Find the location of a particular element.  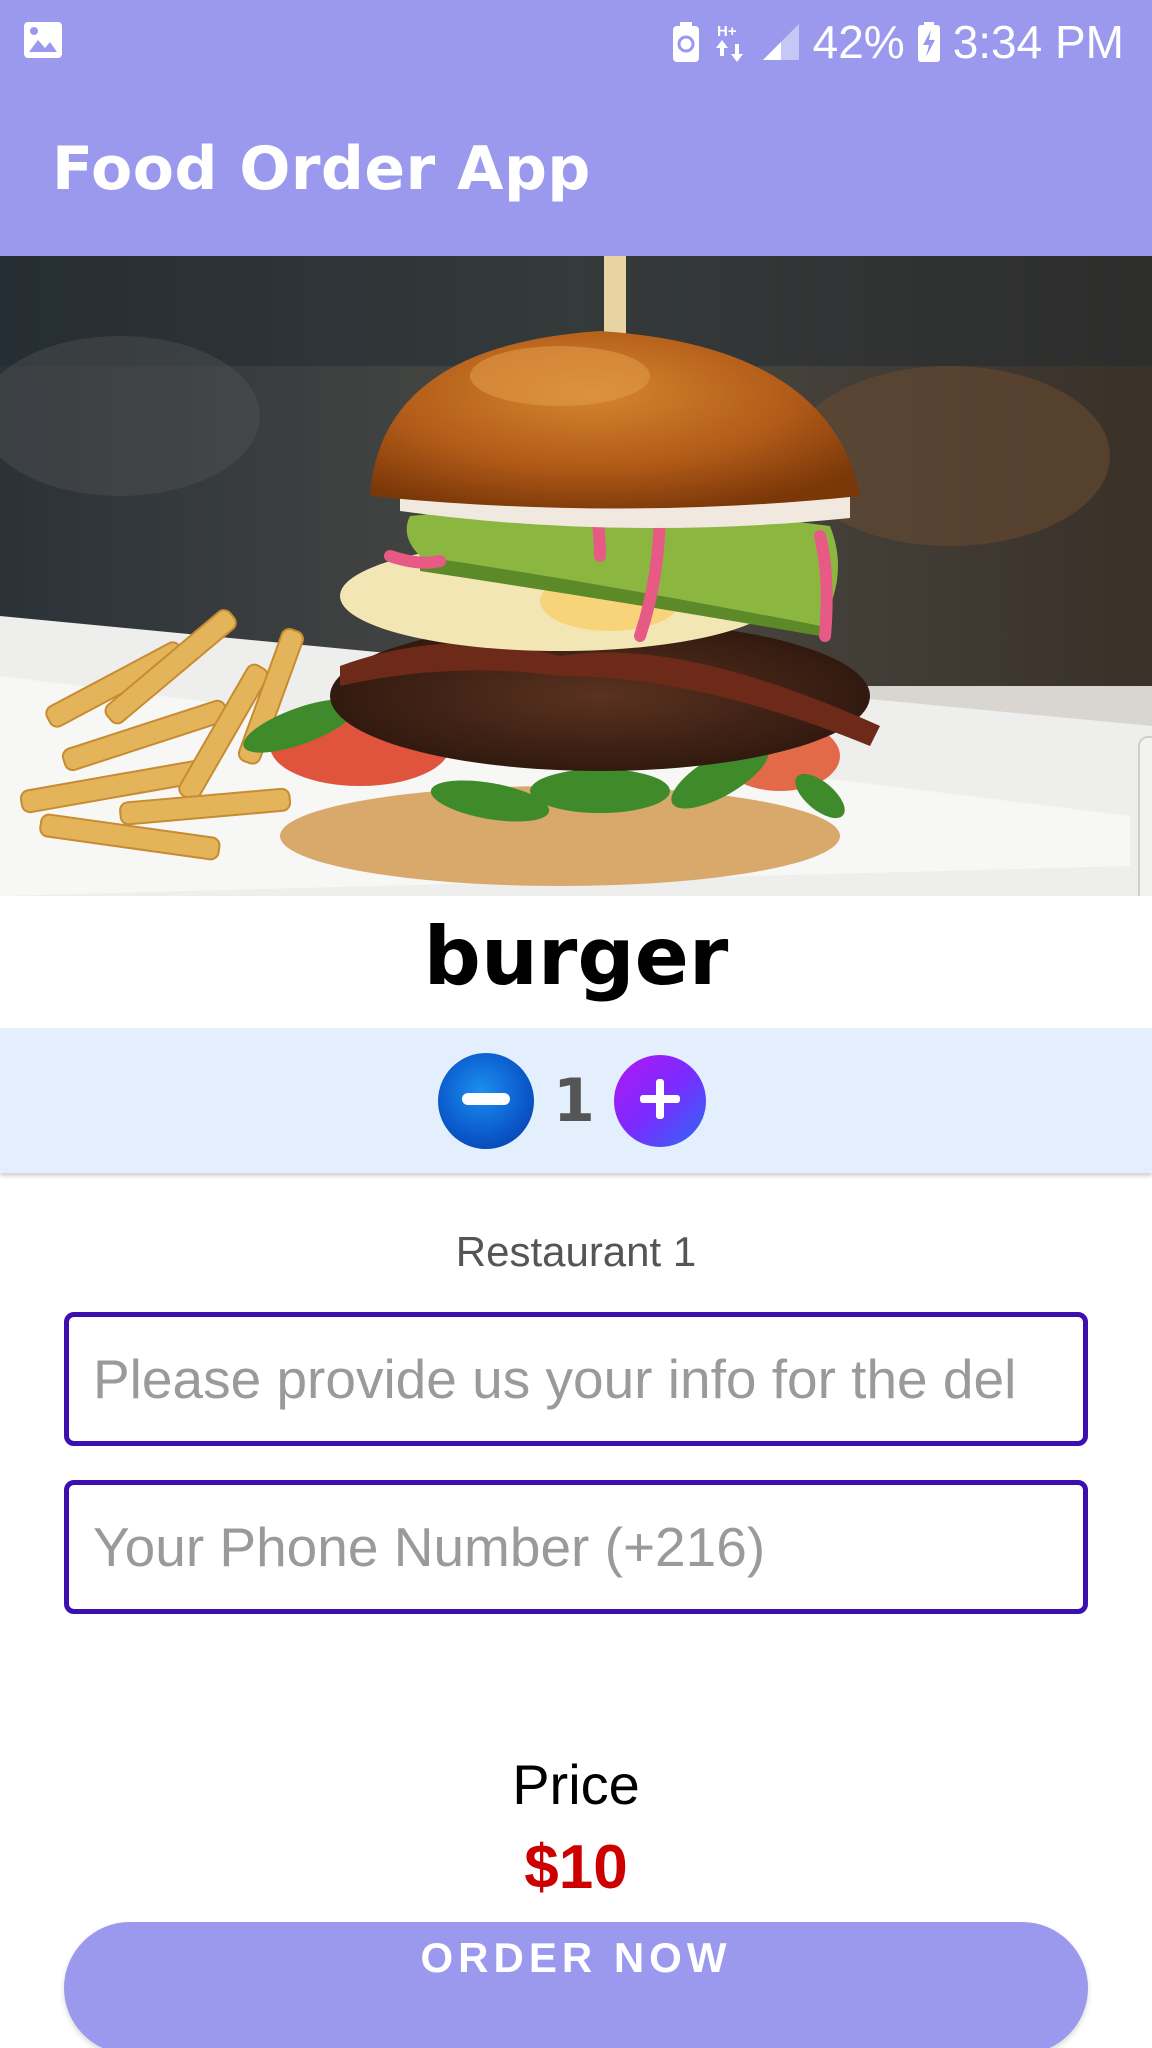

app-title: Food Order App is located at coordinates (321, 169).